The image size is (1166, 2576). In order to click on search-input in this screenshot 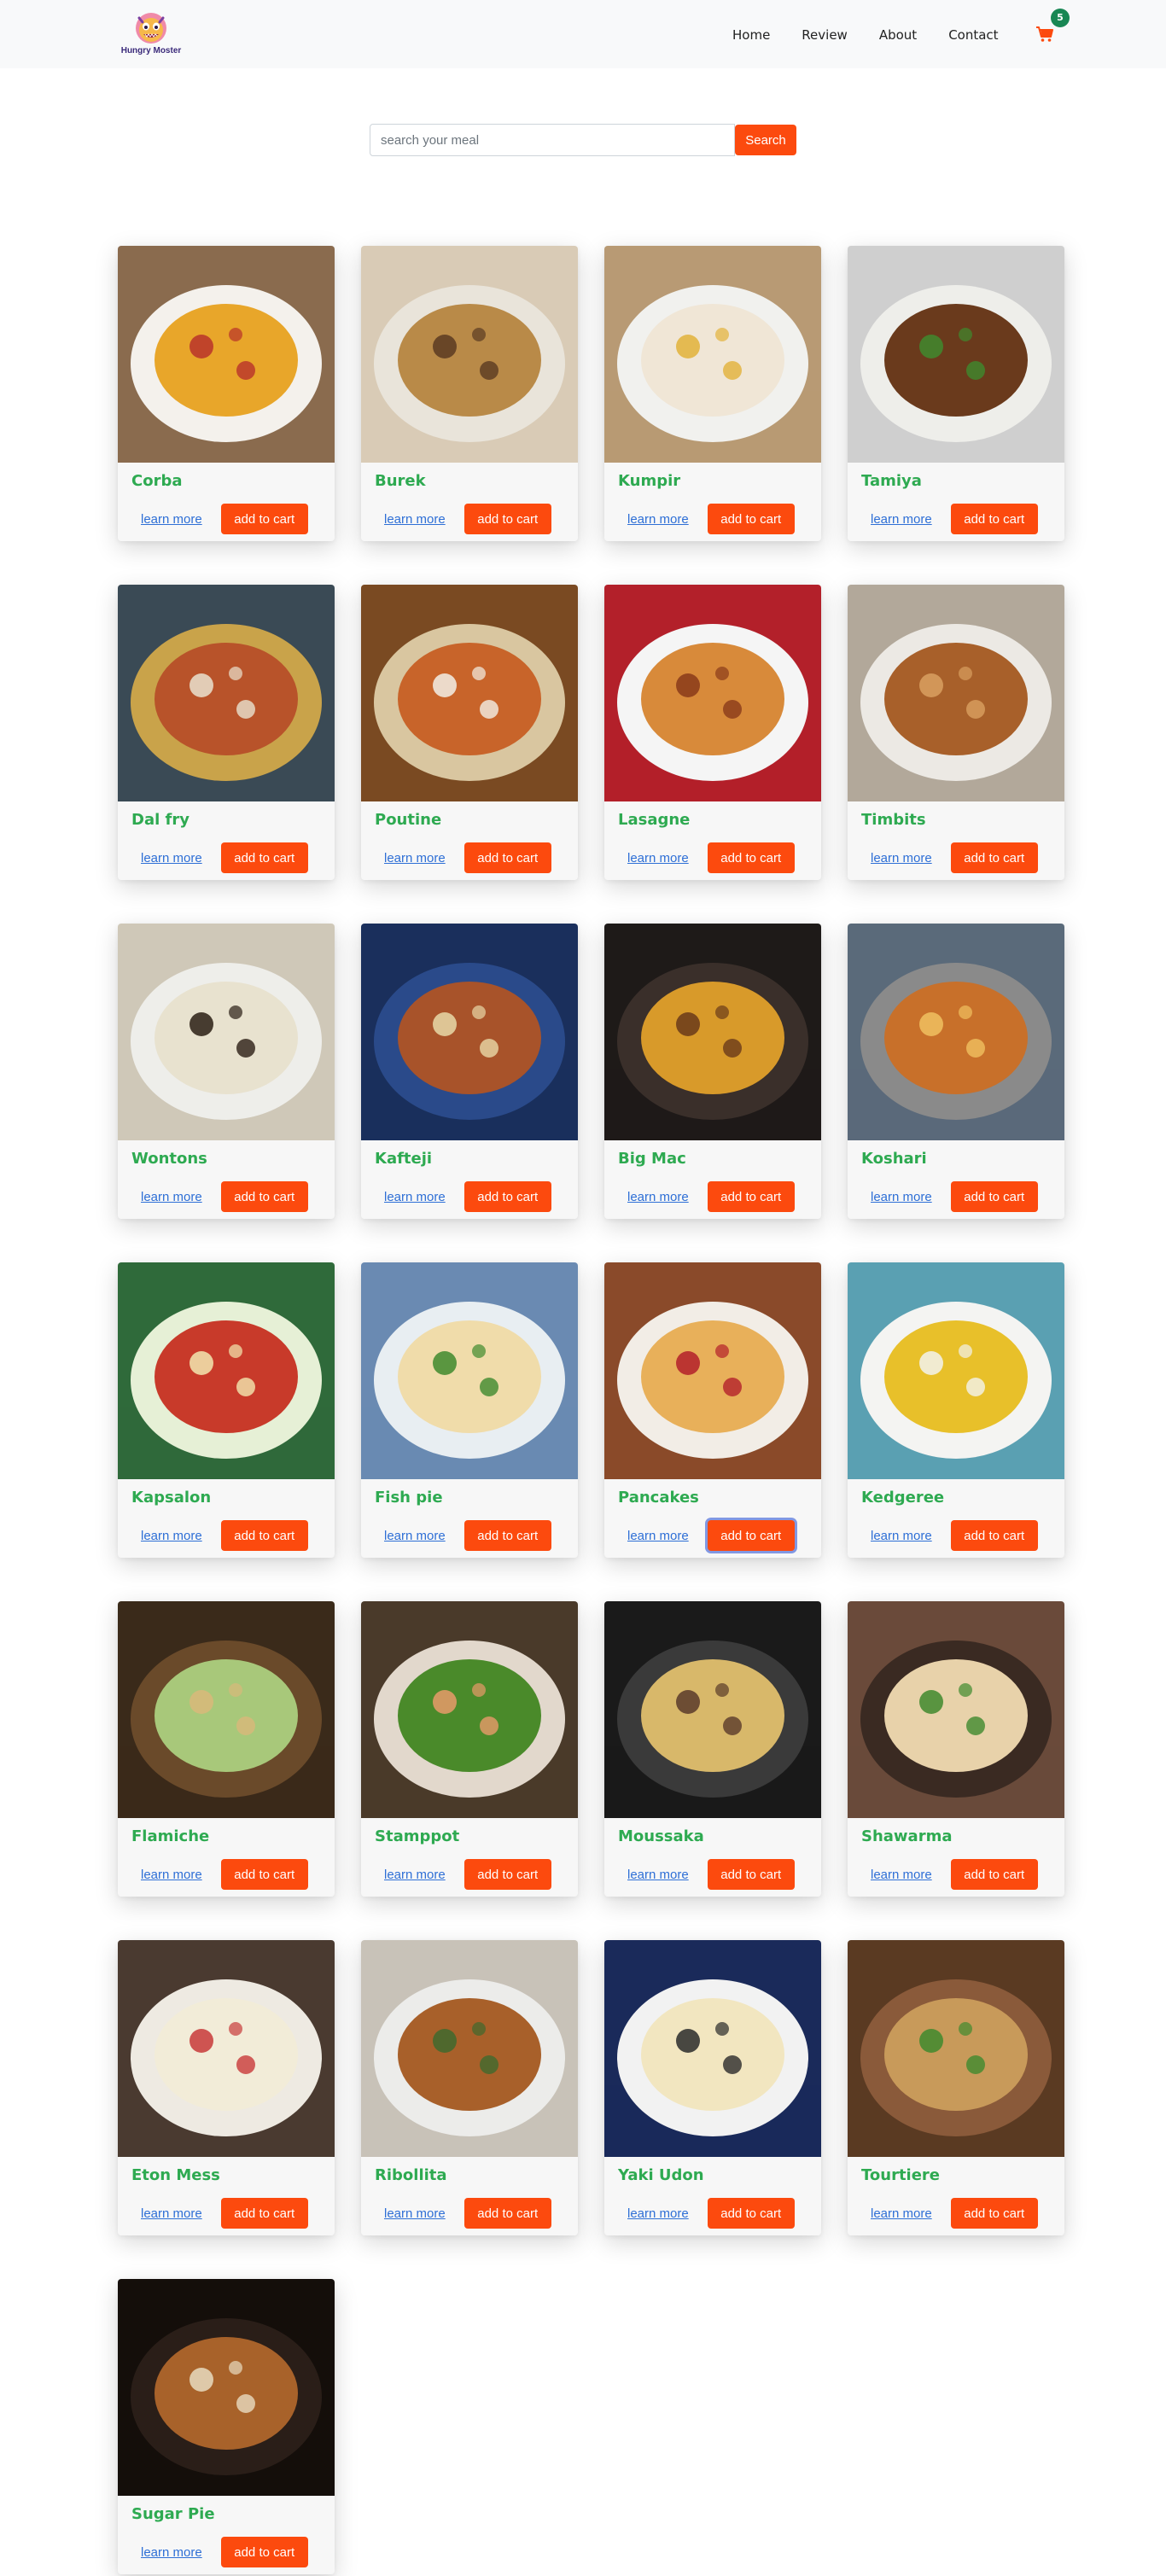, I will do `click(552, 140)`.